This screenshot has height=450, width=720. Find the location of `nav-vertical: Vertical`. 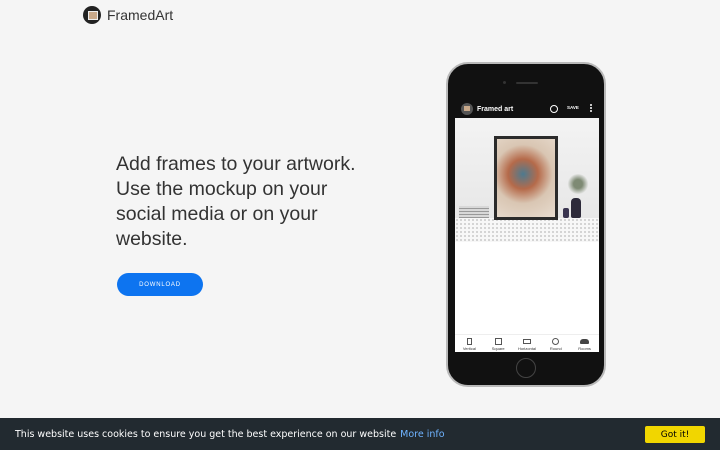

nav-vertical: Vertical is located at coordinates (469, 343).